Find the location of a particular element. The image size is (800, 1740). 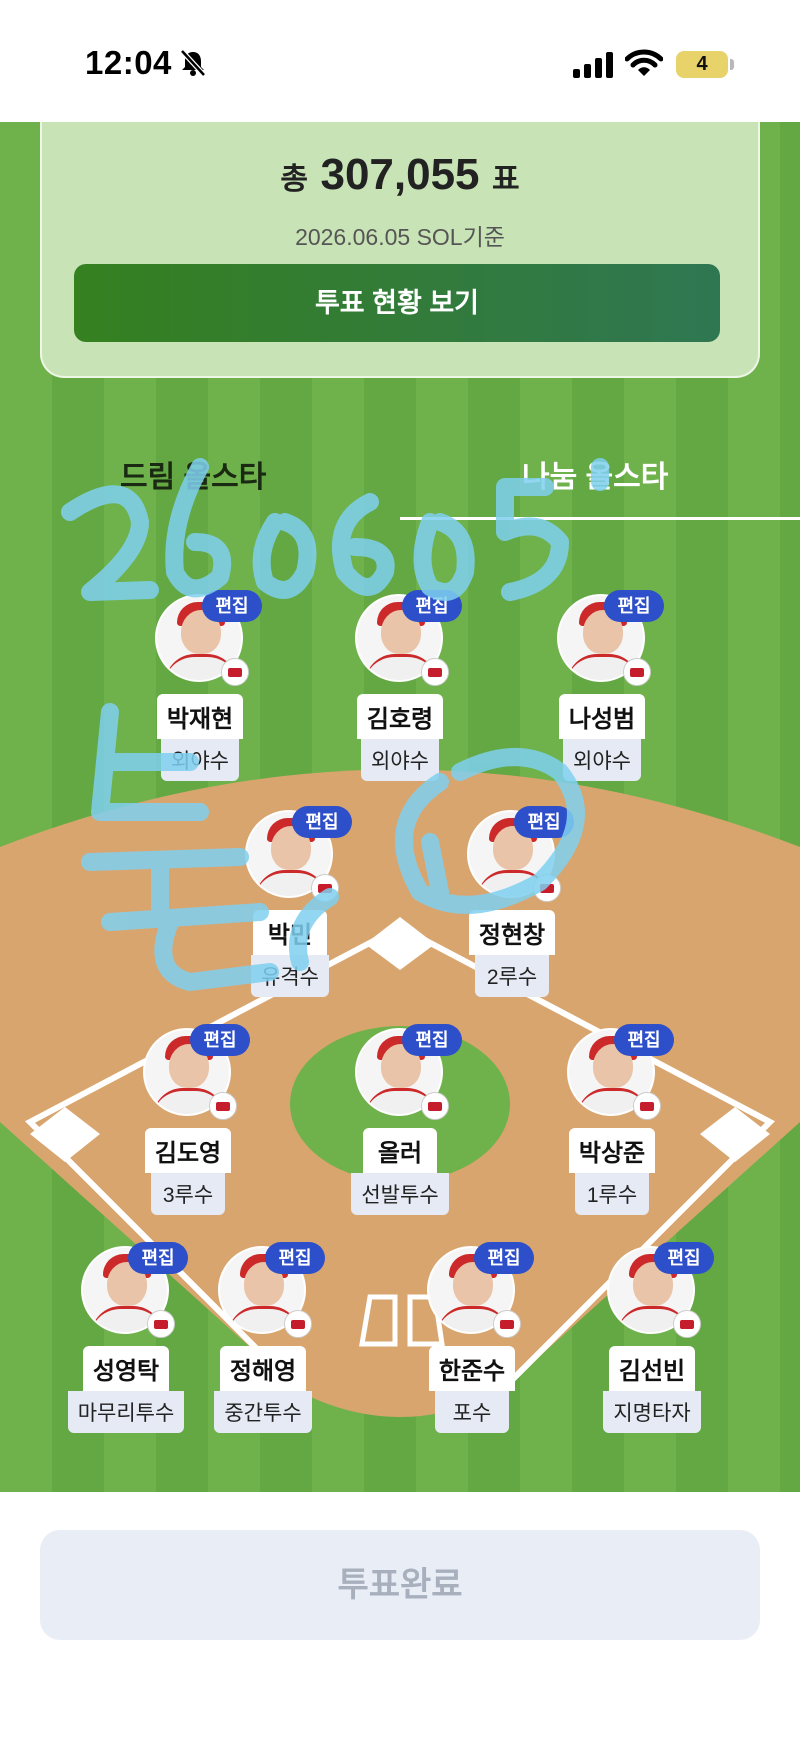

status-bar: 12:04 4 is located at coordinates (400, 61).